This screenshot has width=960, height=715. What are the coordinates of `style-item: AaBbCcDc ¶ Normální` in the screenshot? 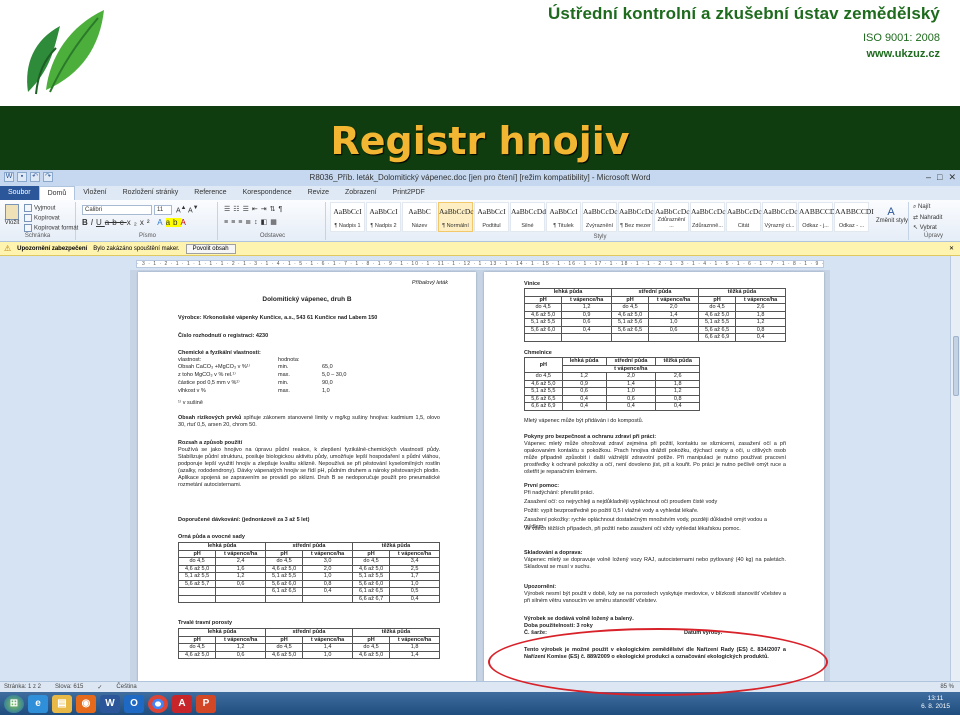 It's located at (456, 217).